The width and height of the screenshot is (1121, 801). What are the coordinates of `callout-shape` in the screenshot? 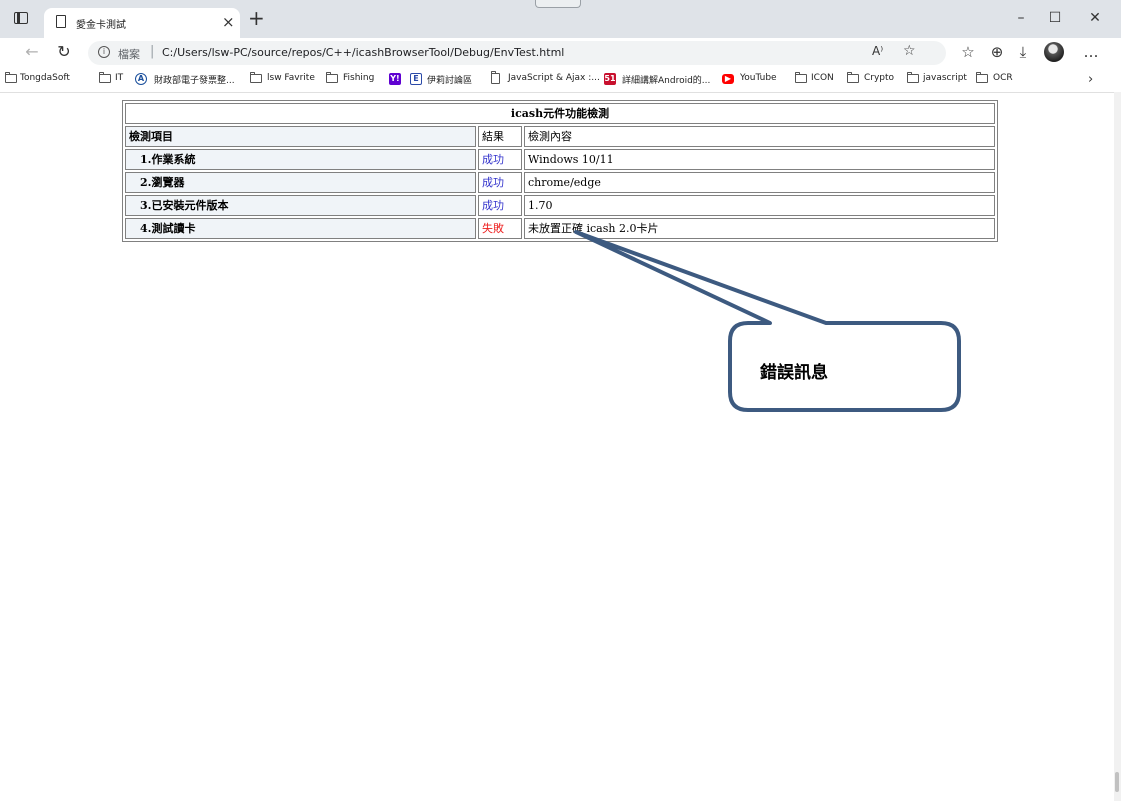 It's located at (767, 321).